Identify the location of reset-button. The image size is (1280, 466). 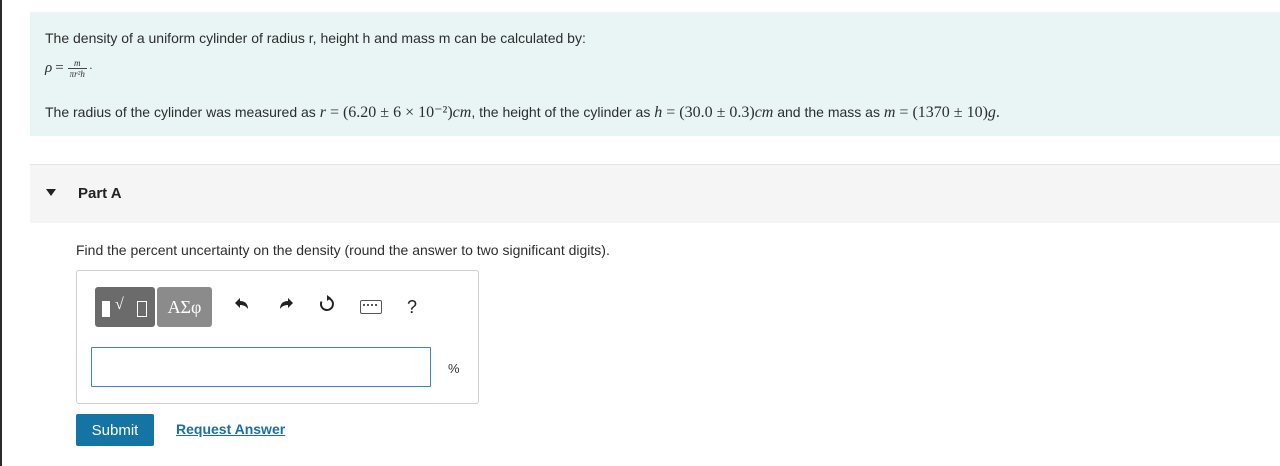
(327, 307).